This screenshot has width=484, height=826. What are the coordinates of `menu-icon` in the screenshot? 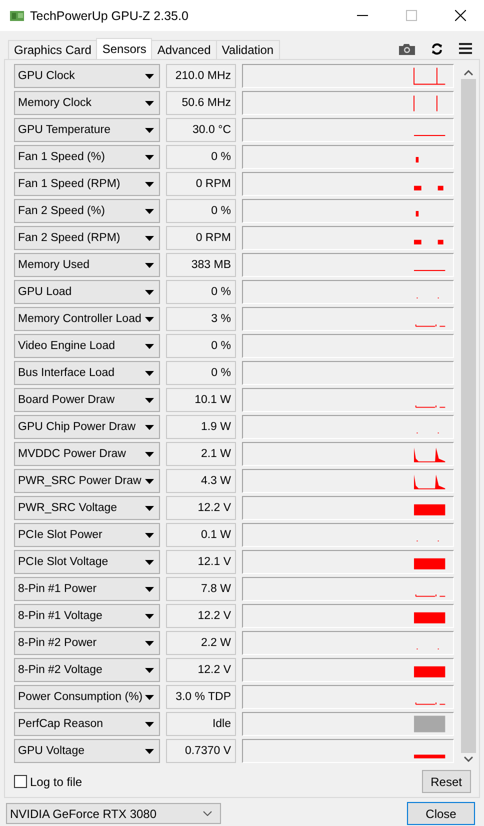 It's located at (465, 48).